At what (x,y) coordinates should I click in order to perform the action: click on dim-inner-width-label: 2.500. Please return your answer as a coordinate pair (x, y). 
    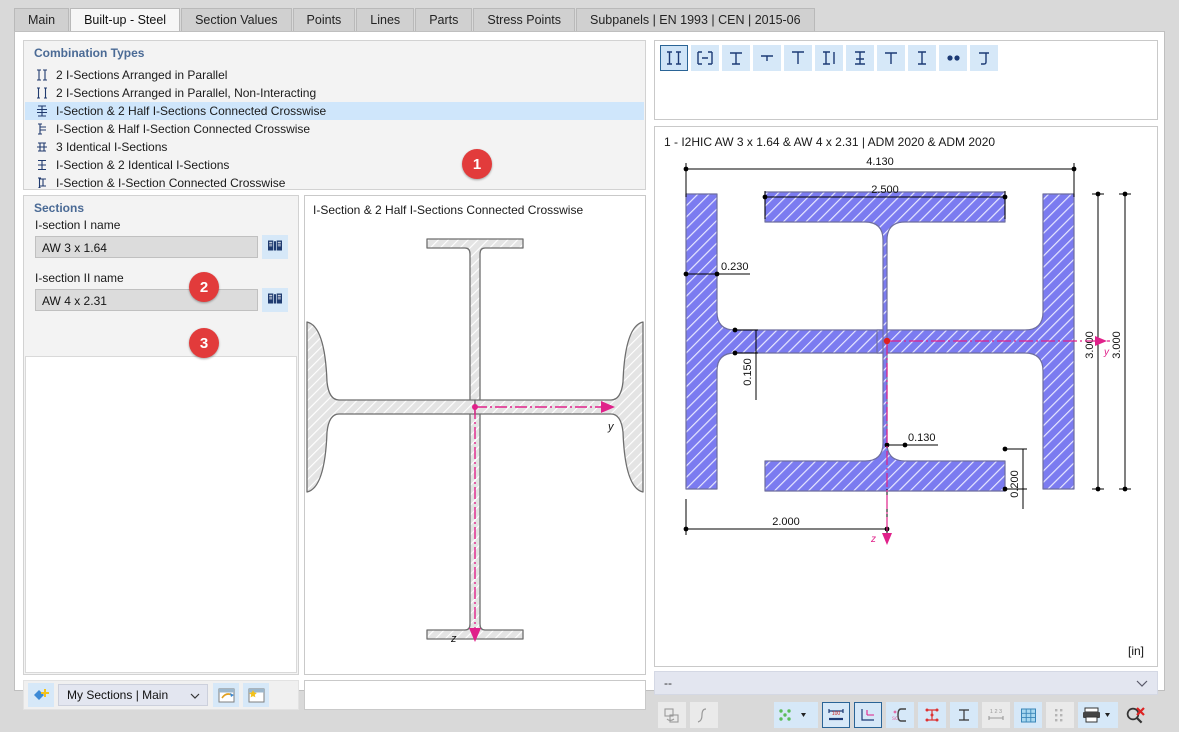
    Looking at the image, I should click on (885, 190).